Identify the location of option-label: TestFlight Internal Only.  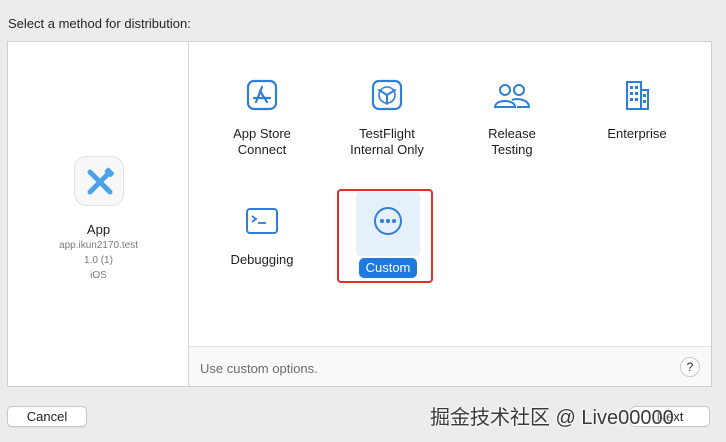
(387, 141).